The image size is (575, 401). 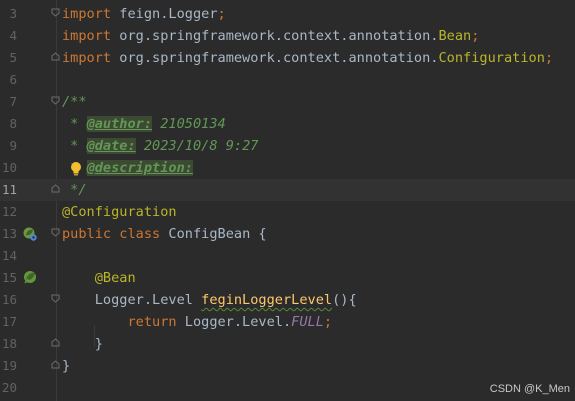 I want to click on code-token: @description:, so click(x=139, y=168).